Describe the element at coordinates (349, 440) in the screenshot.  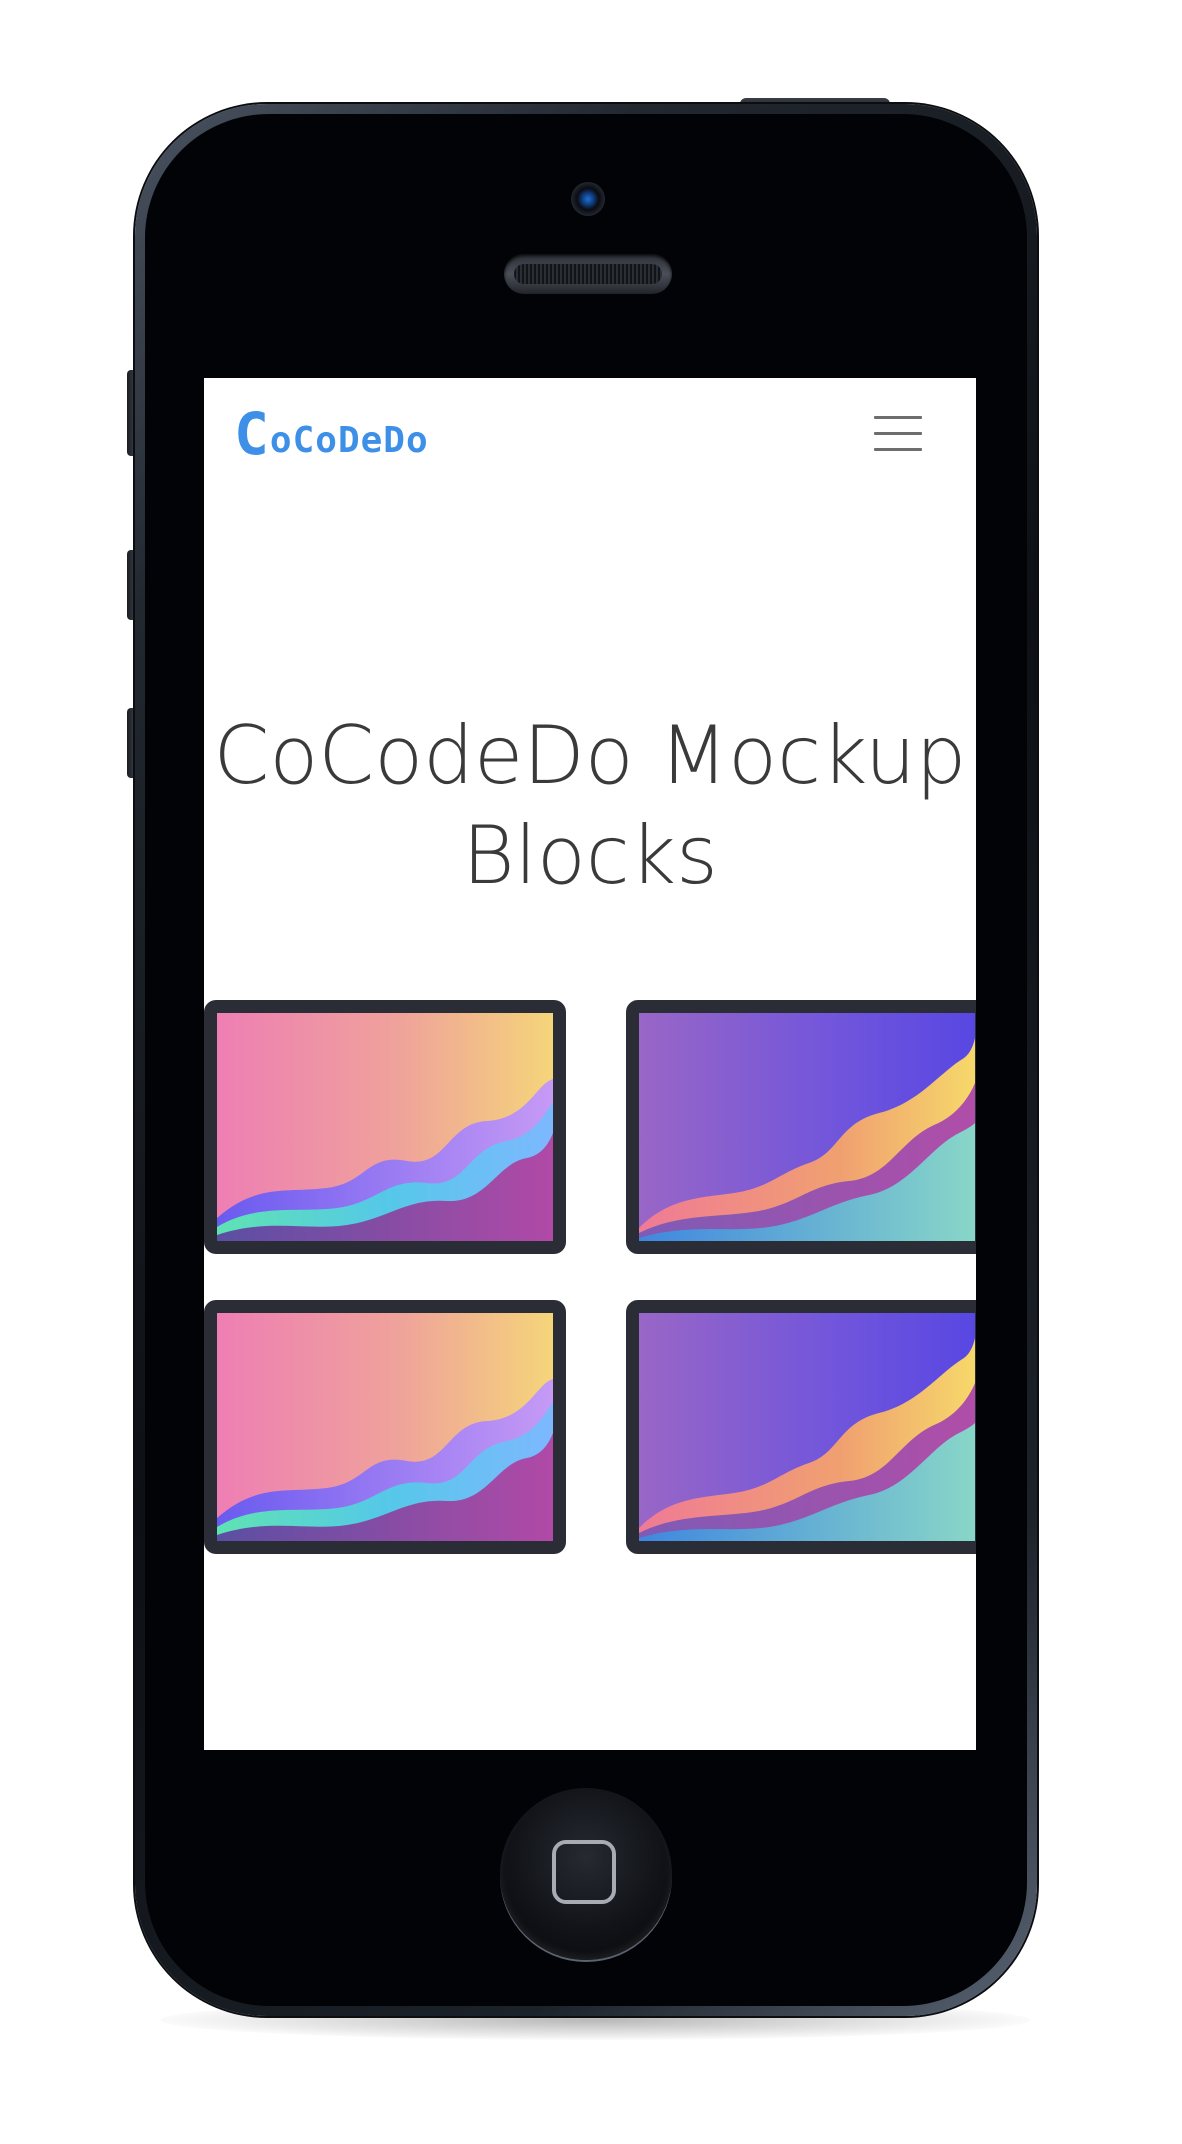
I see `brand-logo-text: oCoDeDo` at that location.